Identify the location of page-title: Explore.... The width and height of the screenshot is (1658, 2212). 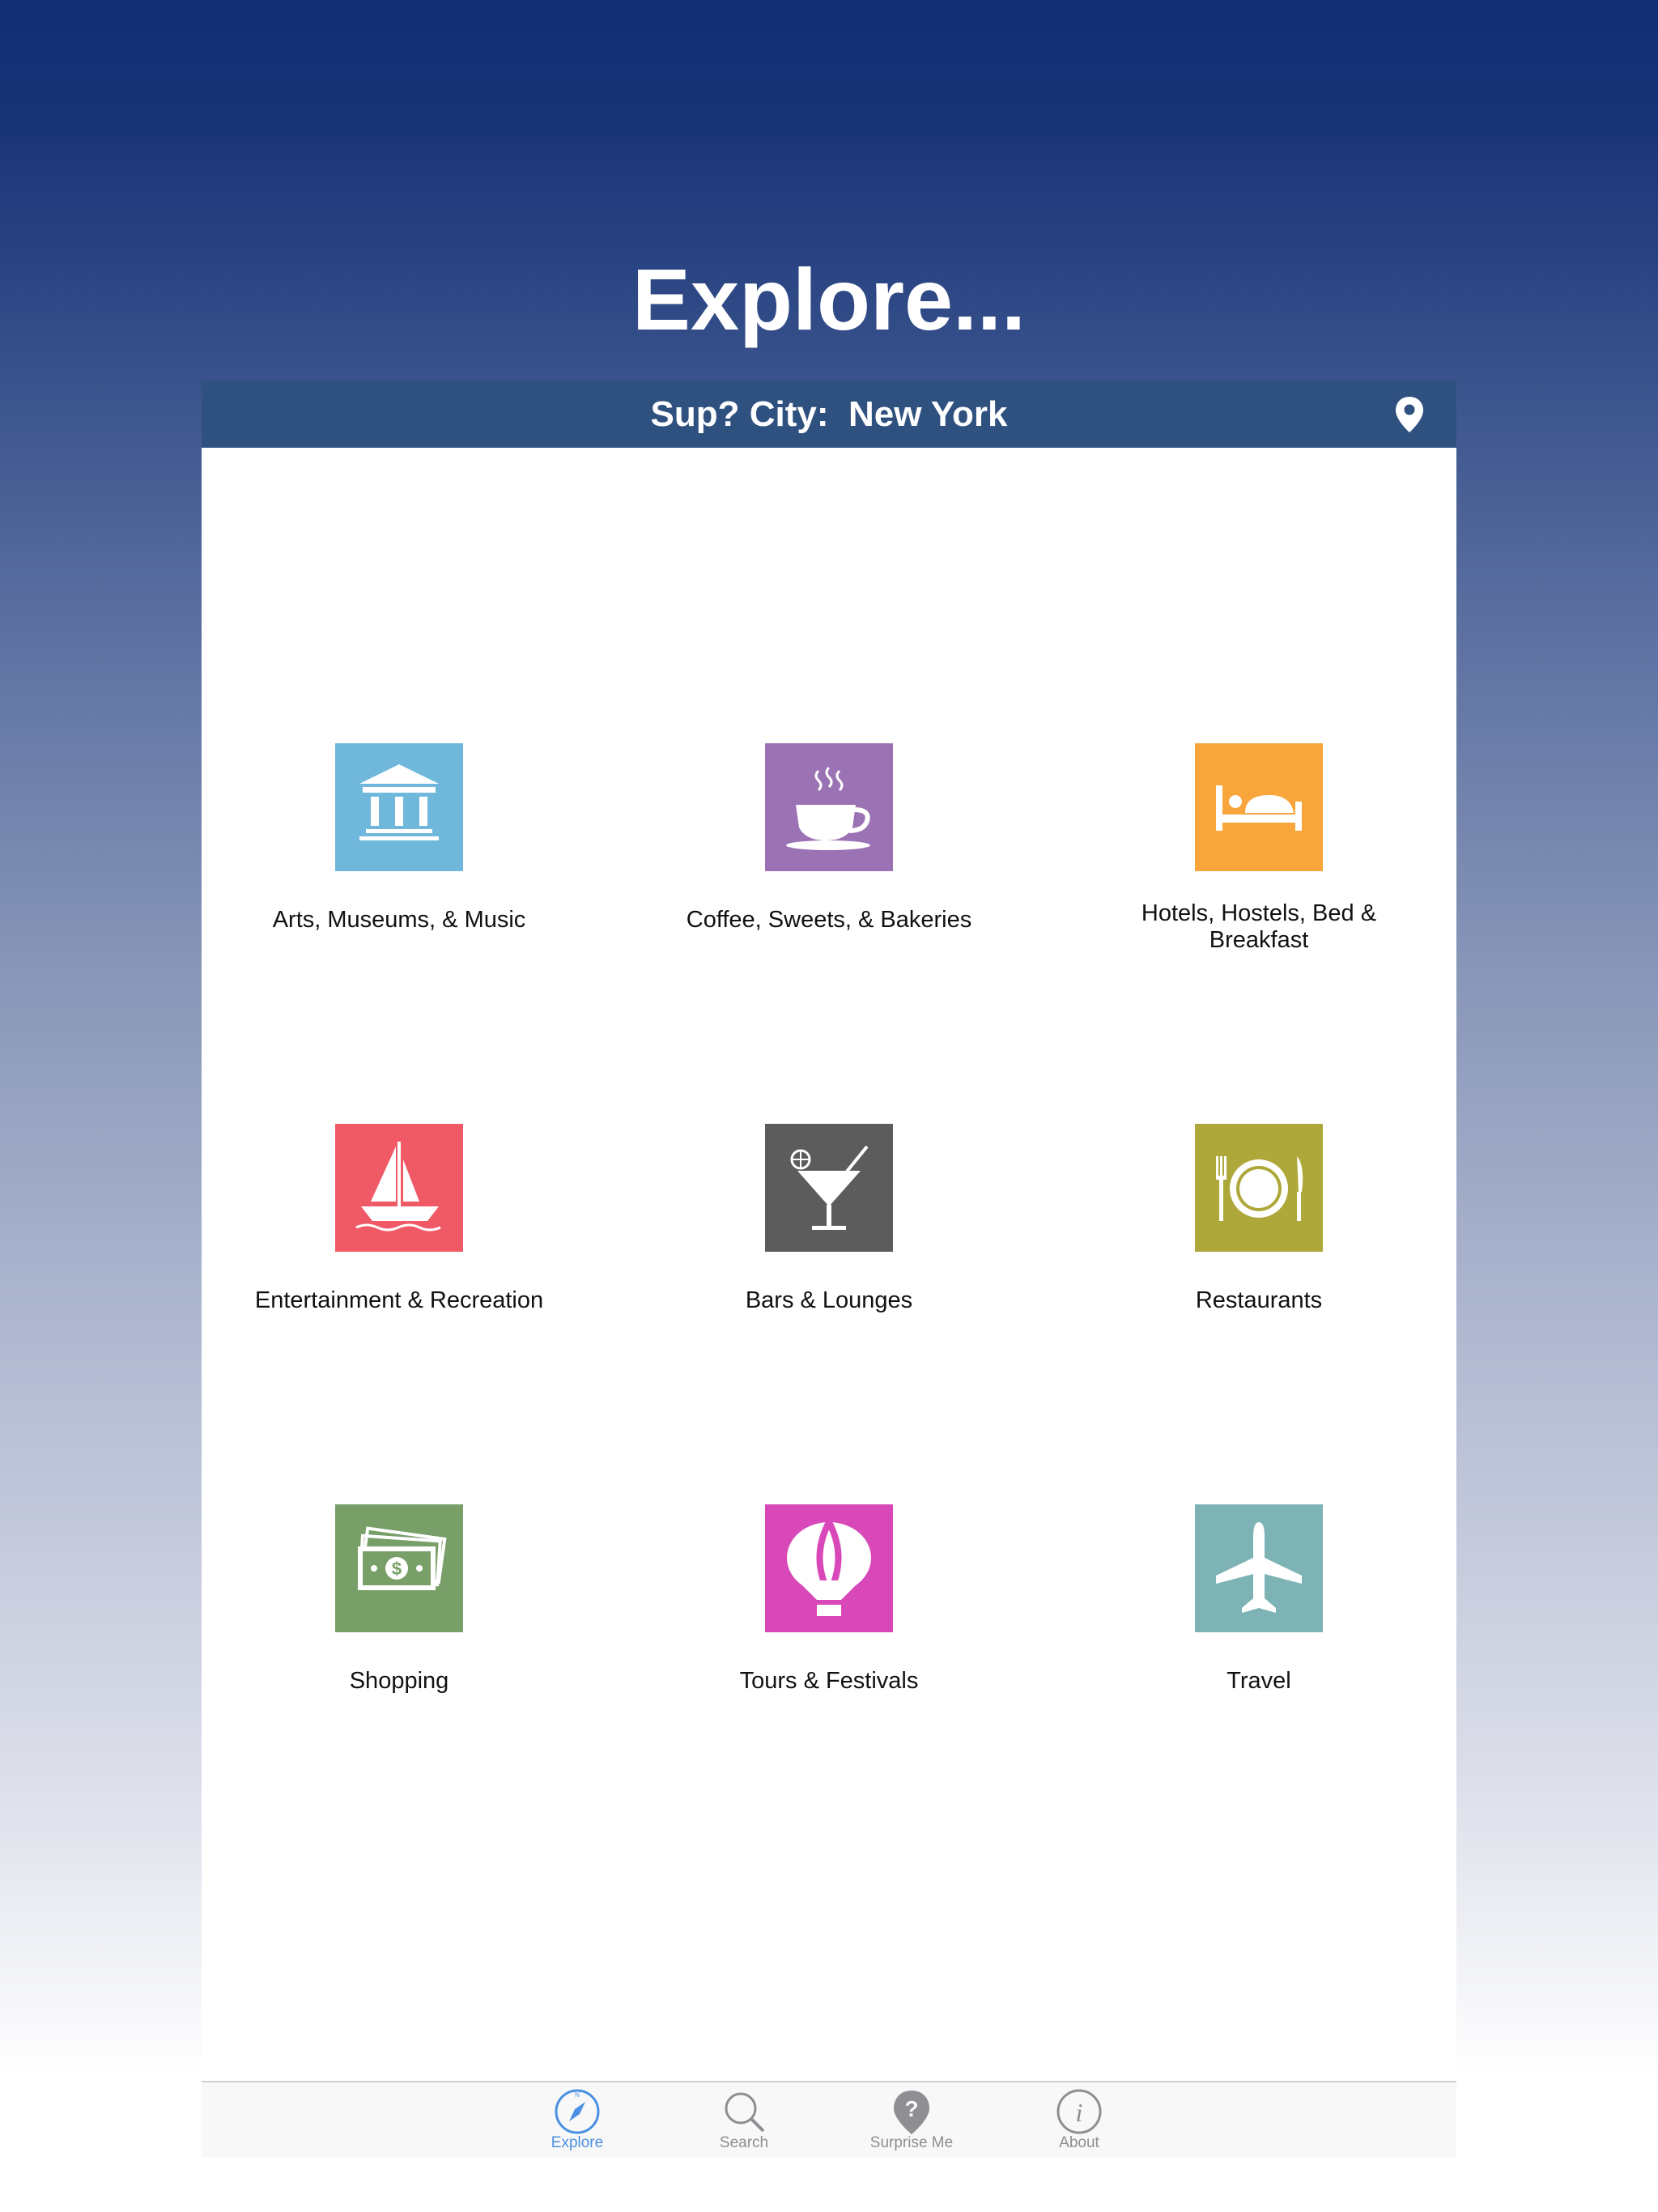
(829, 299).